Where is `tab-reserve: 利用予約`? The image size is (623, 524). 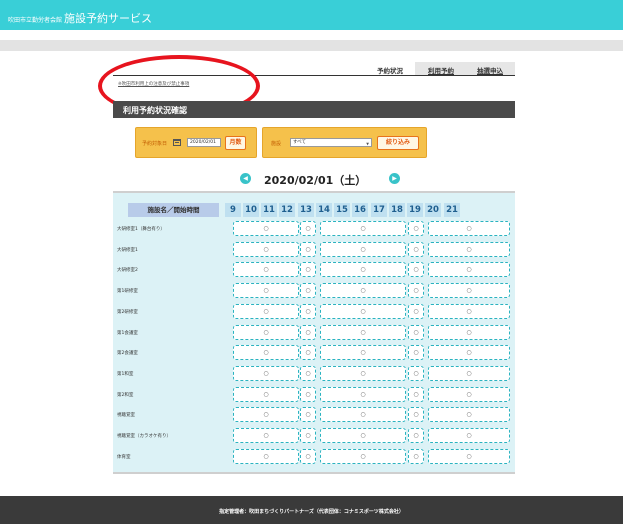 tab-reserve: 利用予約 is located at coordinates (441, 70).